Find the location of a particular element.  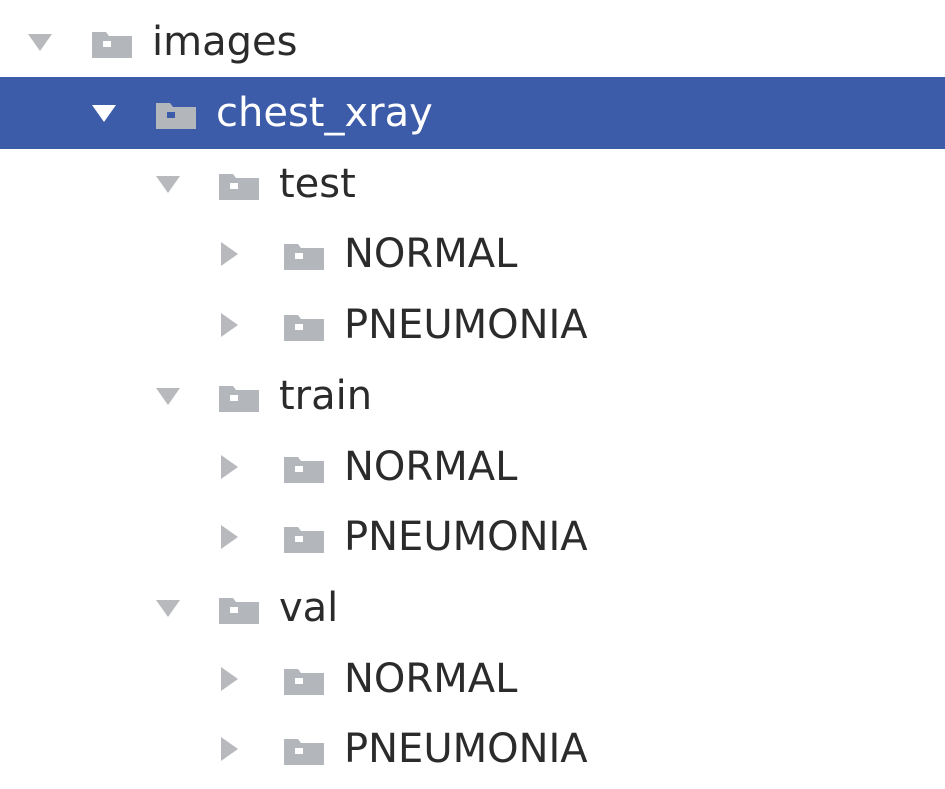

tree-row-train-pneumonia: PNEUMONIA is located at coordinates (472, 537).